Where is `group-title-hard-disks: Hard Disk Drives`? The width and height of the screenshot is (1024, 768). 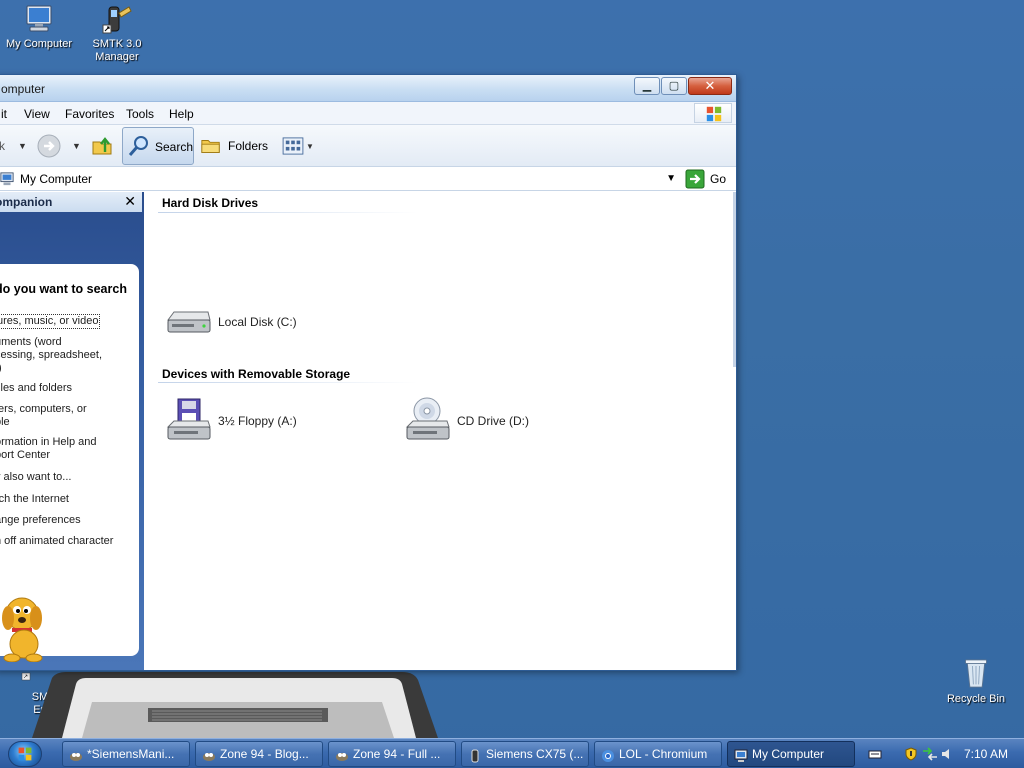 group-title-hard-disks: Hard Disk Drives is located at coordinates (210, 203).